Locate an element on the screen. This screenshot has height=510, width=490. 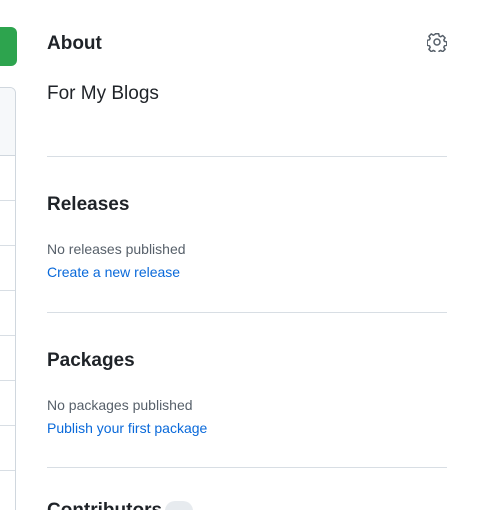
releases-heading: Releases is located at coordinates (88, 204).